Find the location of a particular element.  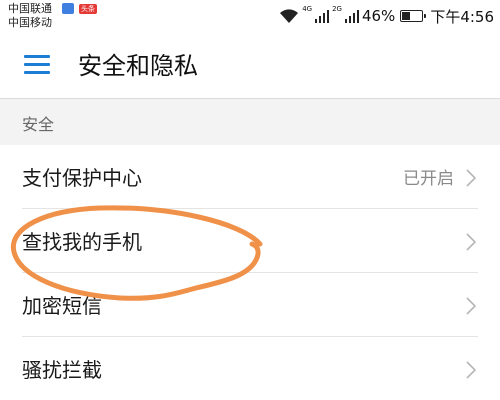

battery-icon is located at coordinates (413, 16).